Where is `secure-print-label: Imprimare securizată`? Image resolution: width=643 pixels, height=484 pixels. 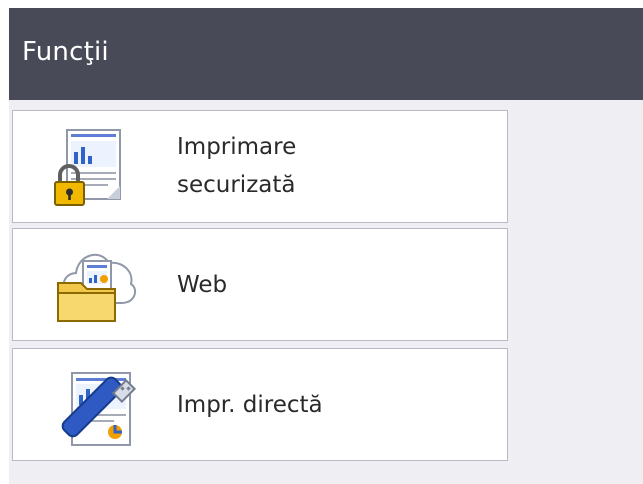
secure-print-label: Imprimare securizată is located at coordinates (236, 166).